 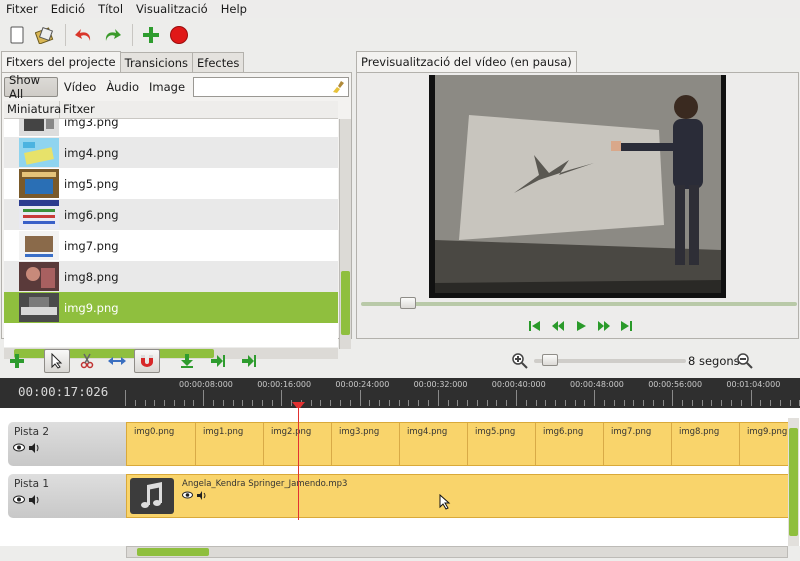 What do you see at coordinates (534, 326) in the screenshot?
I see `jump-start-button` at bounding box center [534, 326].